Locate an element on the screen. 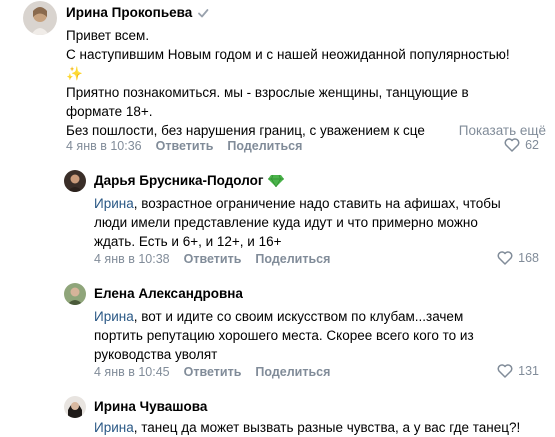 The width and height of the screenshot is (555, 437). comment-meta: 4 янв в 10:38 Ответить Поделиться is located at coordinates (212, 259).